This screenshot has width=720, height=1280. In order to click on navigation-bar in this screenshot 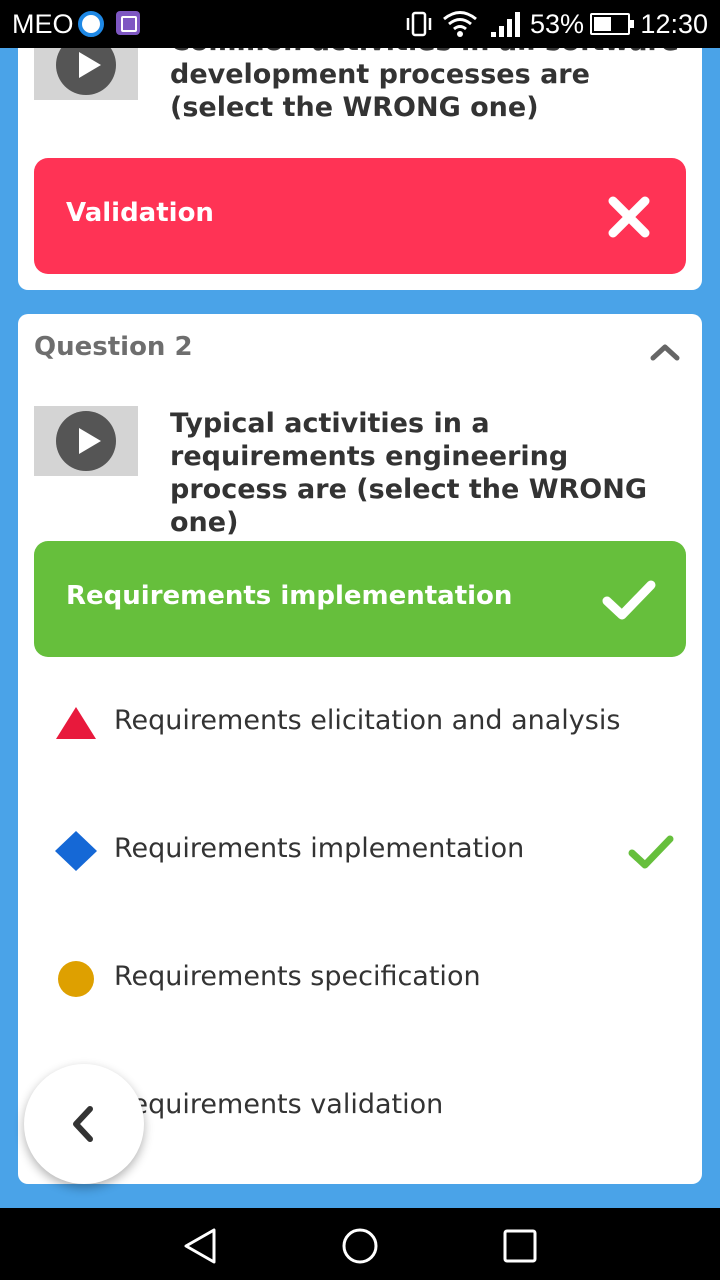, I will do `click(360, 1244)`.